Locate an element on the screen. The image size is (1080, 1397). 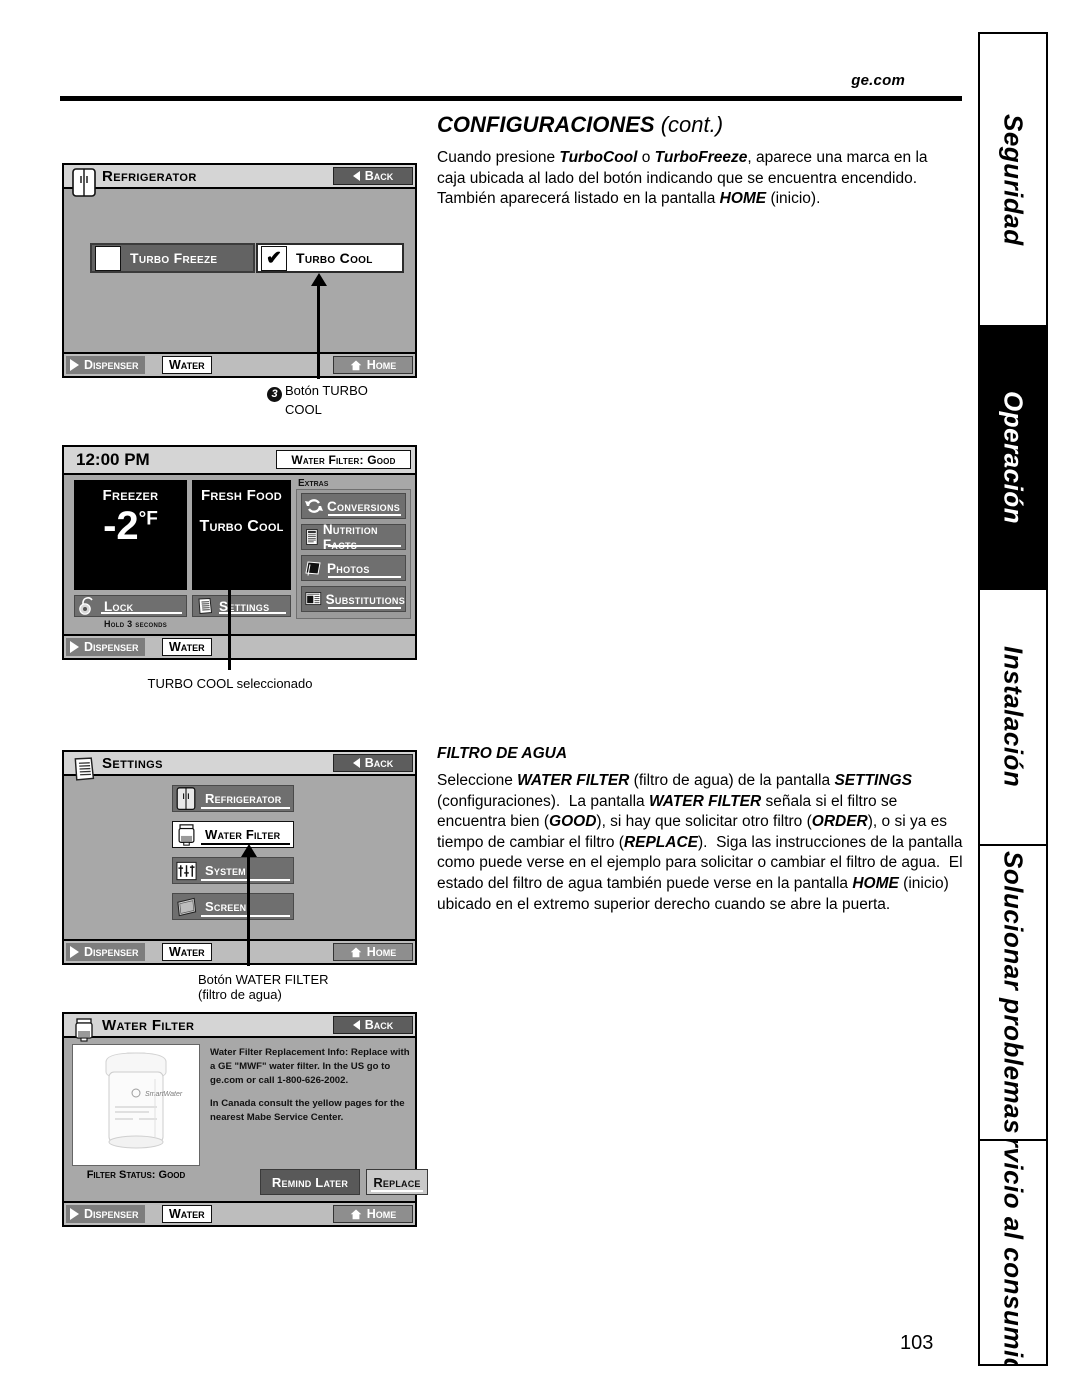
turbo-freeze-label: Turbo Freeze is located at coordinates (174, 258).